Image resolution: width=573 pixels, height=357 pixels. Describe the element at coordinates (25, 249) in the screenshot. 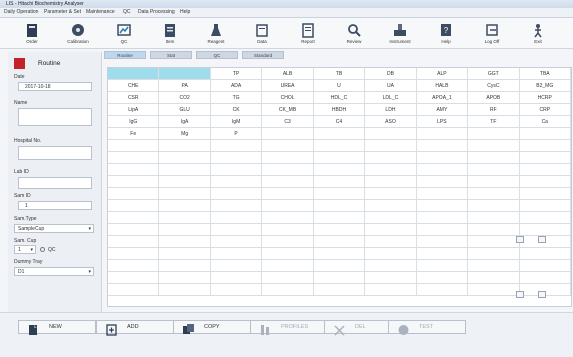

I see `sample-cup-select: 1 ▾` at that location.